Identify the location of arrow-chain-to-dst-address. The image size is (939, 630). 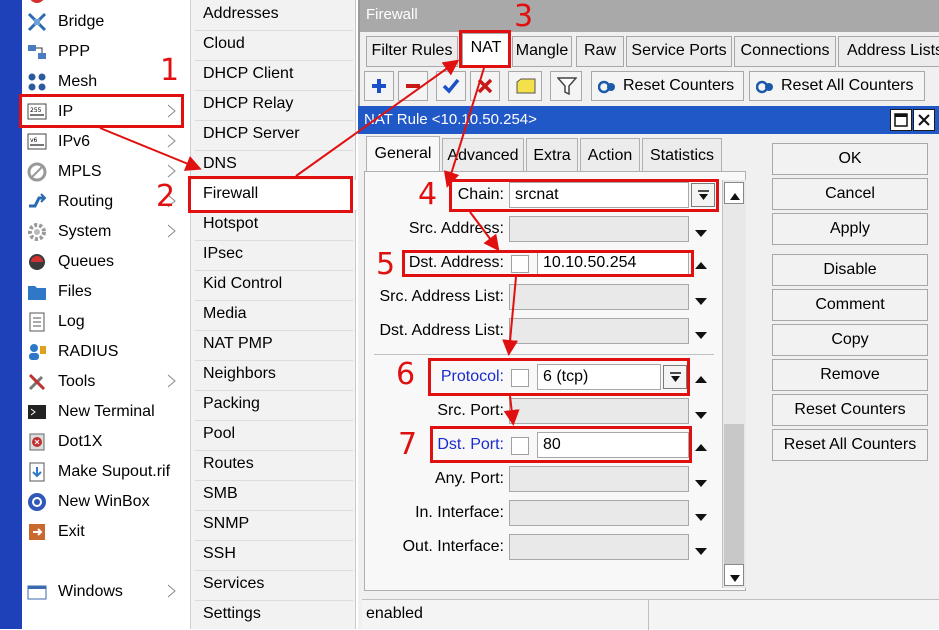
(484, 231).